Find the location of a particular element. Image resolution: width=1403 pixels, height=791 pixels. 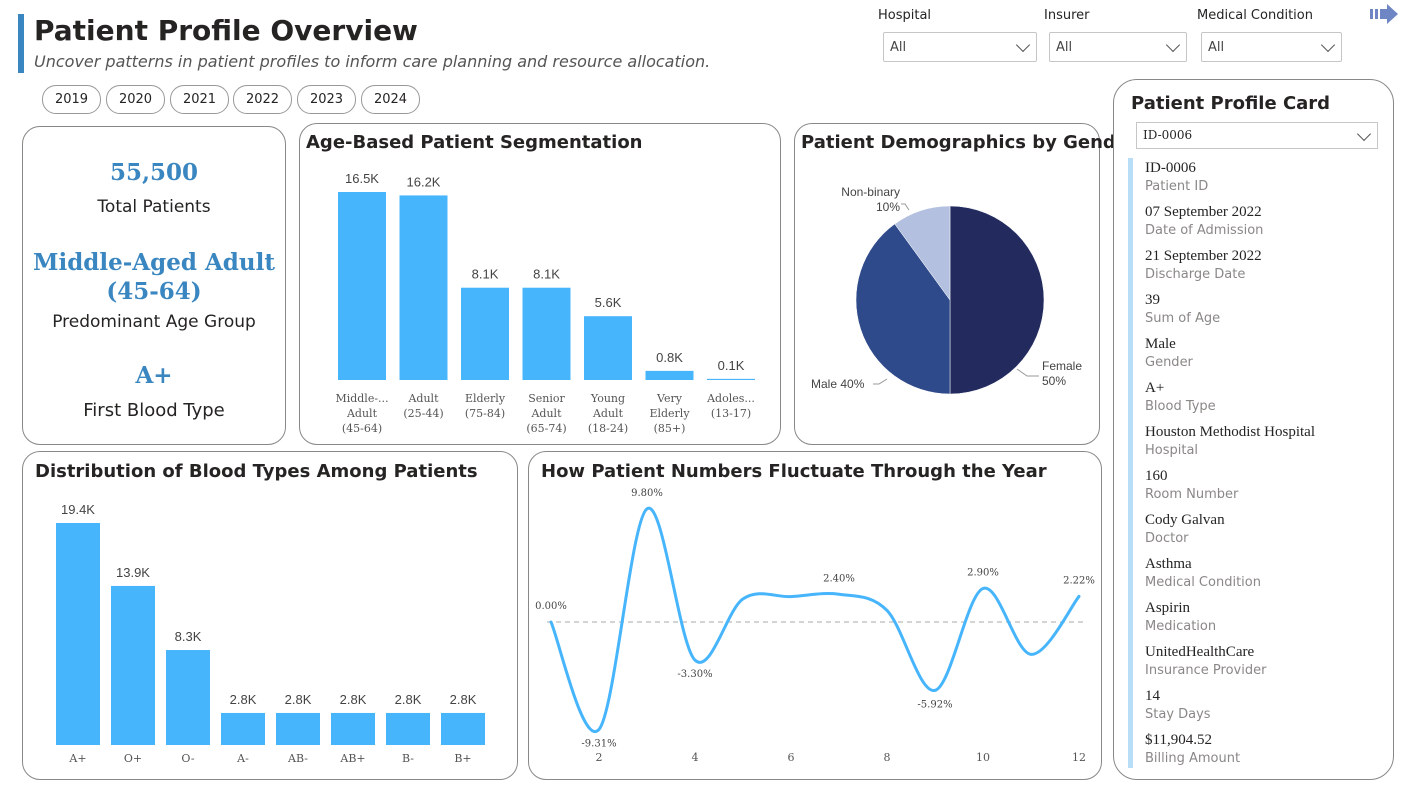

pie-label-female-name: Female is located at coordinates (1062, 366).